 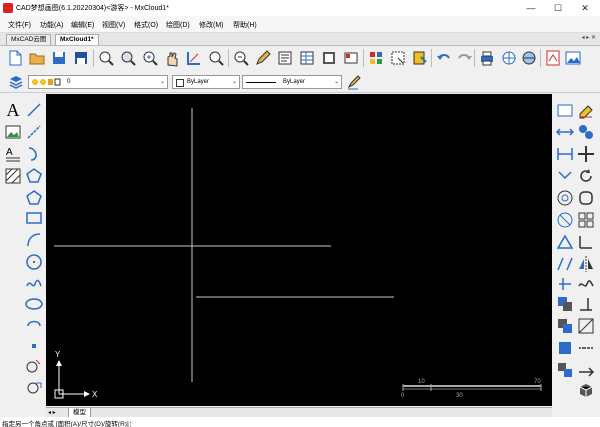 What do you see at coordinates (586, 264) in the screenshot?
I see `mirror-icon` at bounding box center [586, 264].